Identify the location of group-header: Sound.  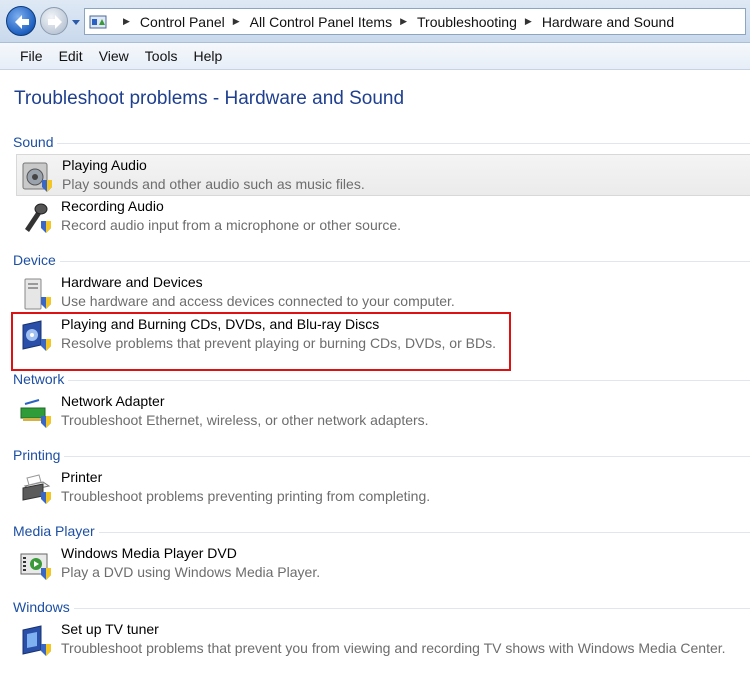
(375, 144).